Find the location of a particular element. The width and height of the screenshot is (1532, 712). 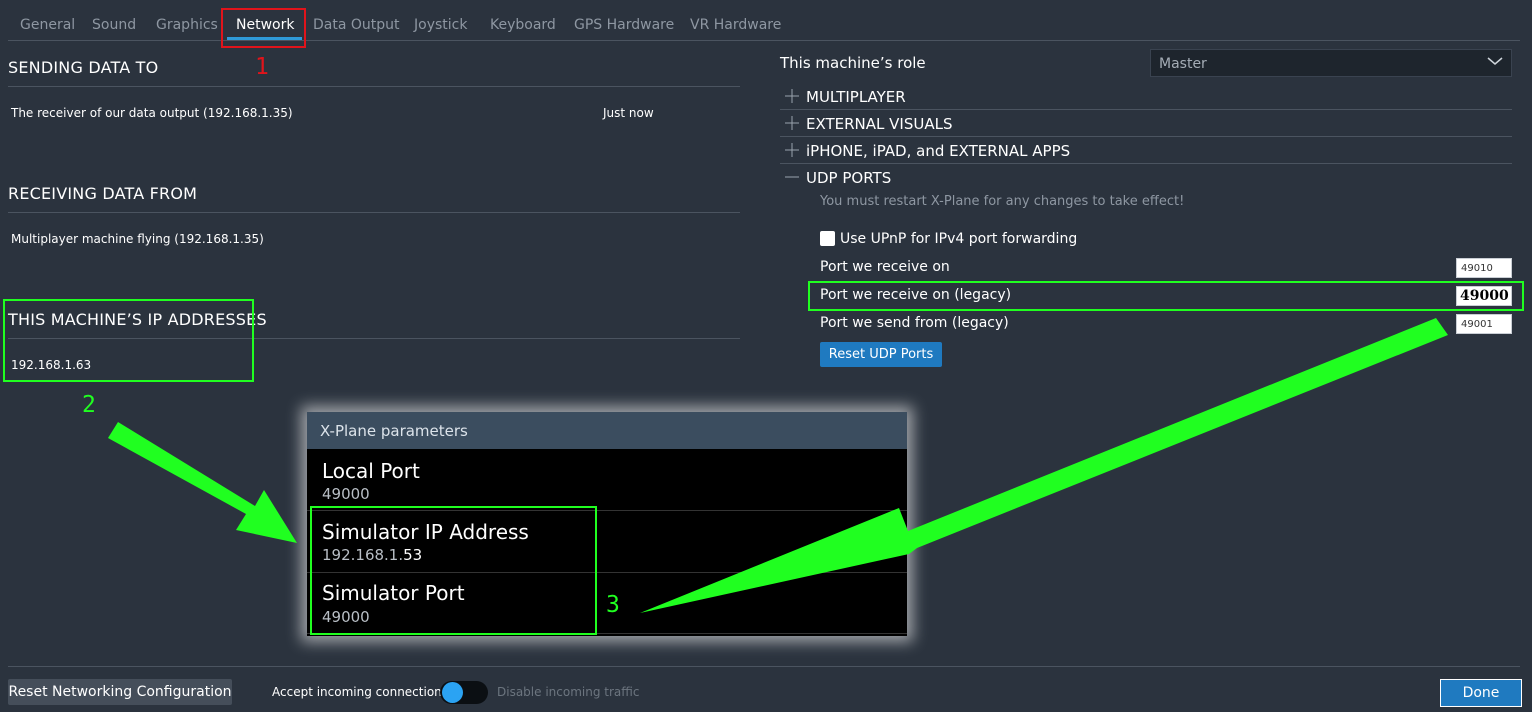

incoming-connections-toggle is located at coordinates (464, 692).